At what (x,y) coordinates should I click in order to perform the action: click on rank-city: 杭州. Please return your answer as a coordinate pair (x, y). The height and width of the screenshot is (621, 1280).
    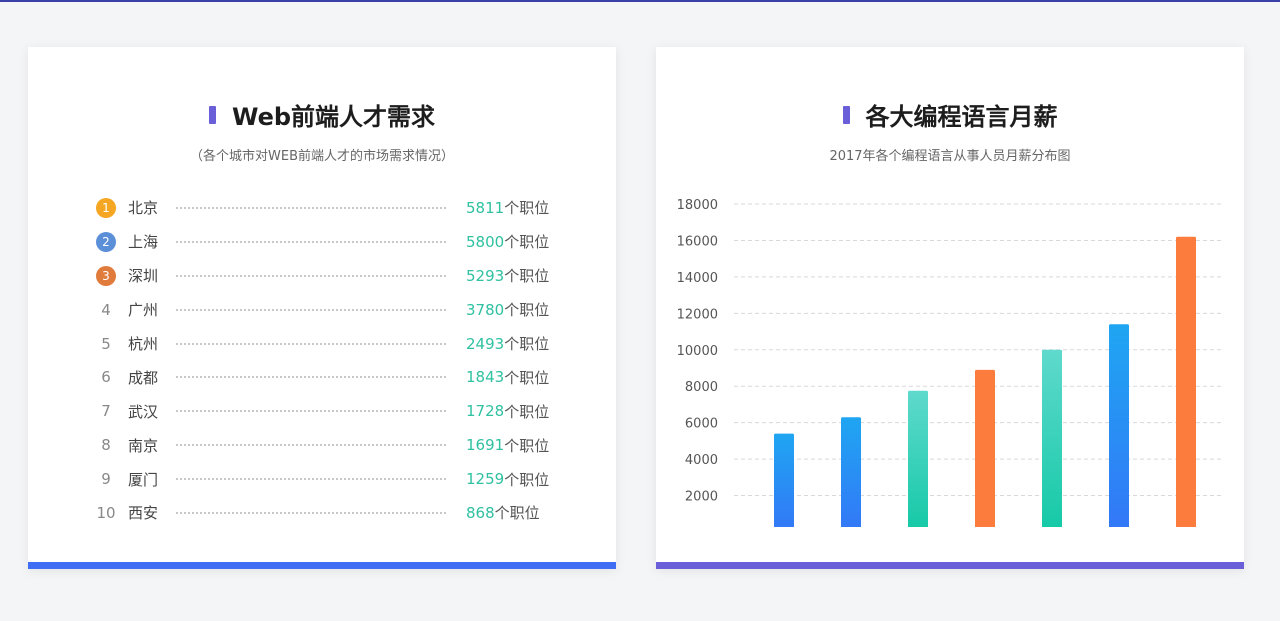
    Looking at the image, I should click on (143, 344).